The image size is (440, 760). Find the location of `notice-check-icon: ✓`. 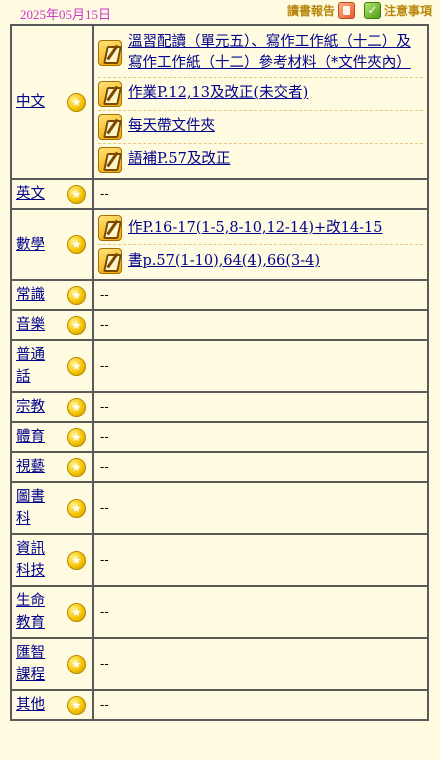

notice-check-icon: ✓ is located at coordinates (372, 10).